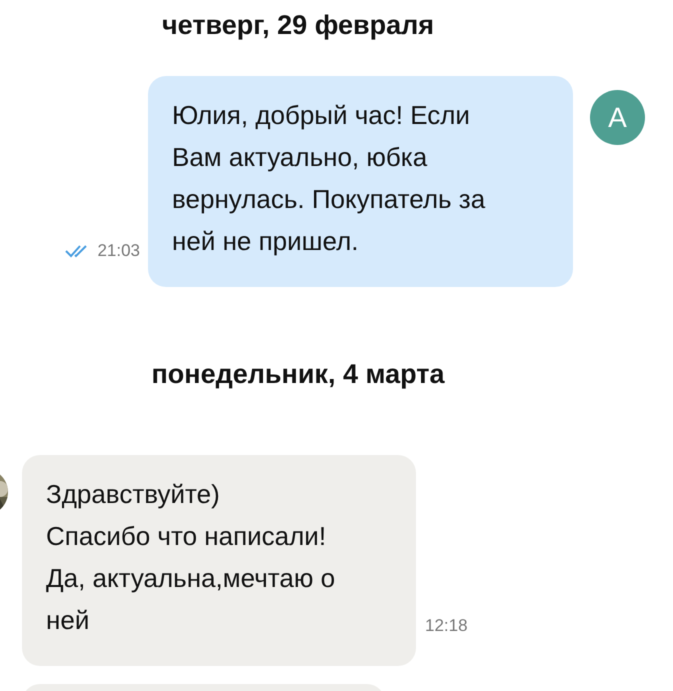 This screenshot has width=673, height=691. I want to click on message-time: 21:03, so click(118, 251).